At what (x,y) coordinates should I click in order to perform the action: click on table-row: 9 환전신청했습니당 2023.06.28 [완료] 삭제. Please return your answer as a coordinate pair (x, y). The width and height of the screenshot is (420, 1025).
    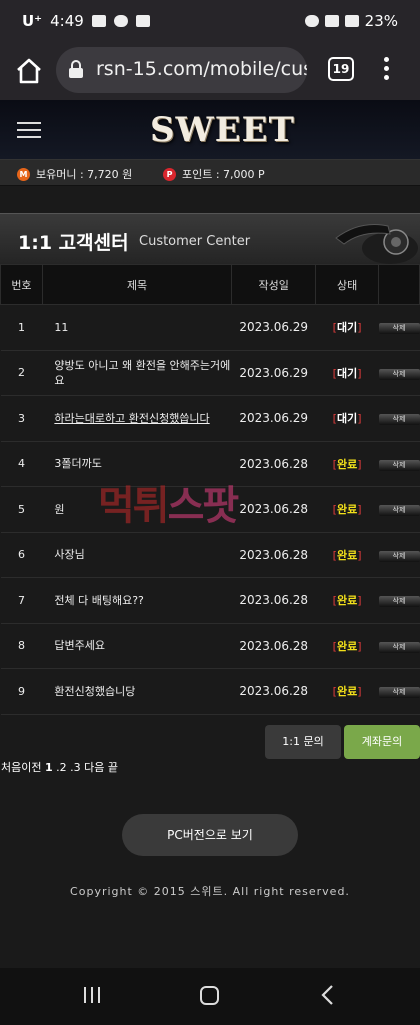
    Looking at the image, I should click on (210, 691).